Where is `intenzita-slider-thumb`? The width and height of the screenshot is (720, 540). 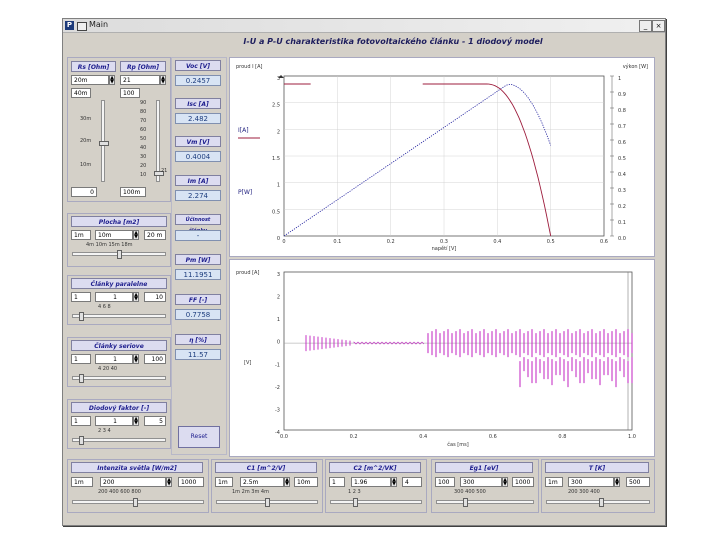
intenzita-slider-thumb is located at coordinates (135, 502).